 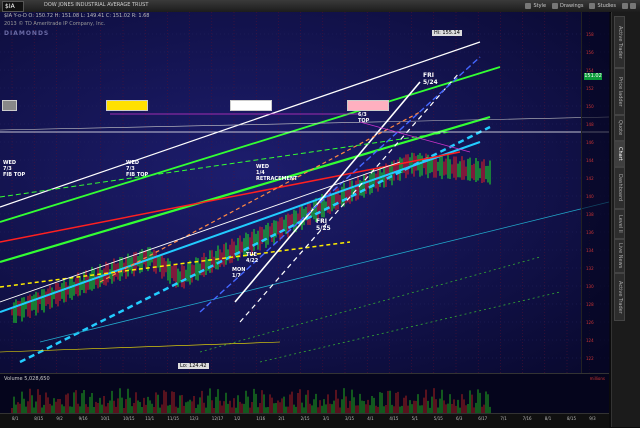 I want to click on tab-chart: Chart, so click(x=619, y=154).